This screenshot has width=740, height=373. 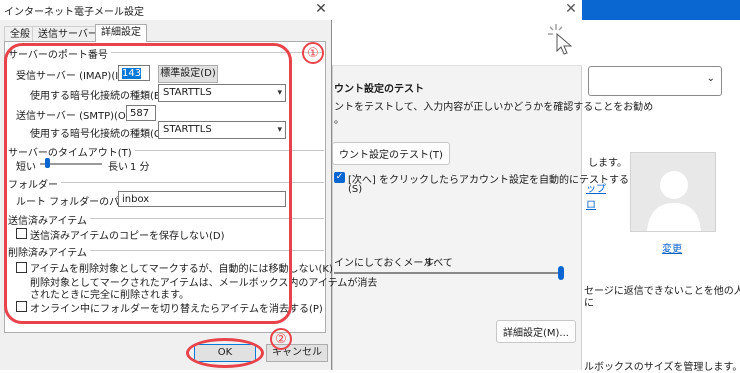 What do you see at coordinates (74, 12) in the screenshot?
I see `dialog-title: インターネット電子メール設定` at bounding box center [74, 12].